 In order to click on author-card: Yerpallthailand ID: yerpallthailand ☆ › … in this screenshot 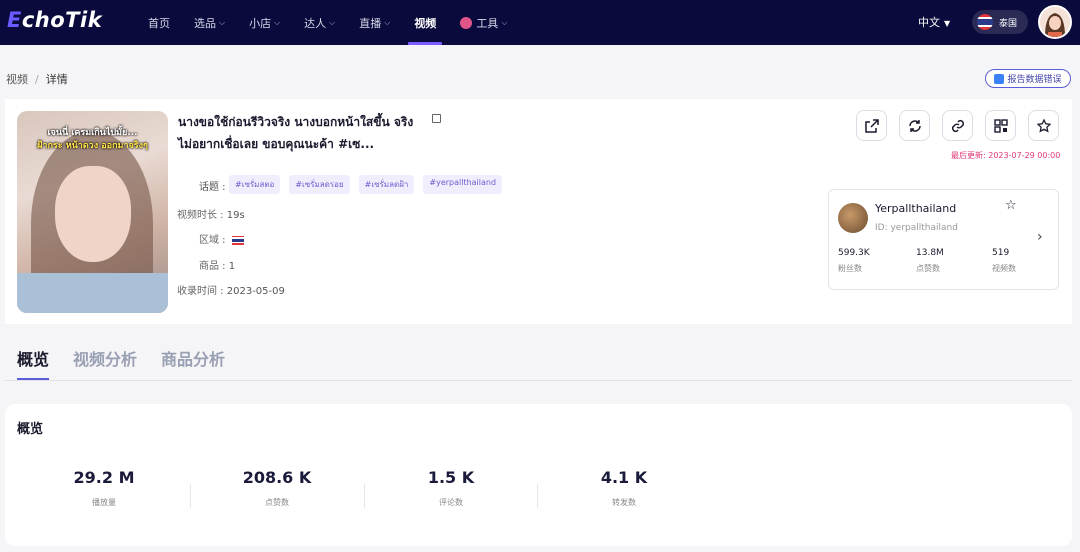, I will do `click(943, 239)`.